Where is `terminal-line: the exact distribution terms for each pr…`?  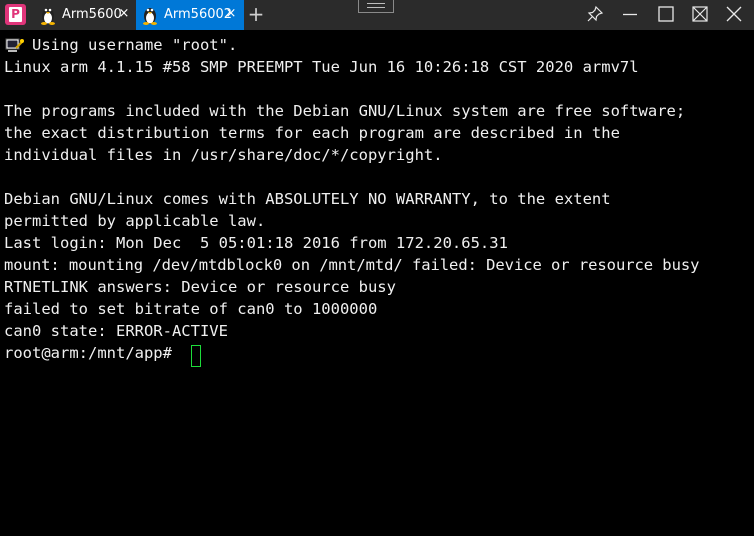
terminal-line: the exact distribution terms for each pr… is located at coordinates (312, 133).